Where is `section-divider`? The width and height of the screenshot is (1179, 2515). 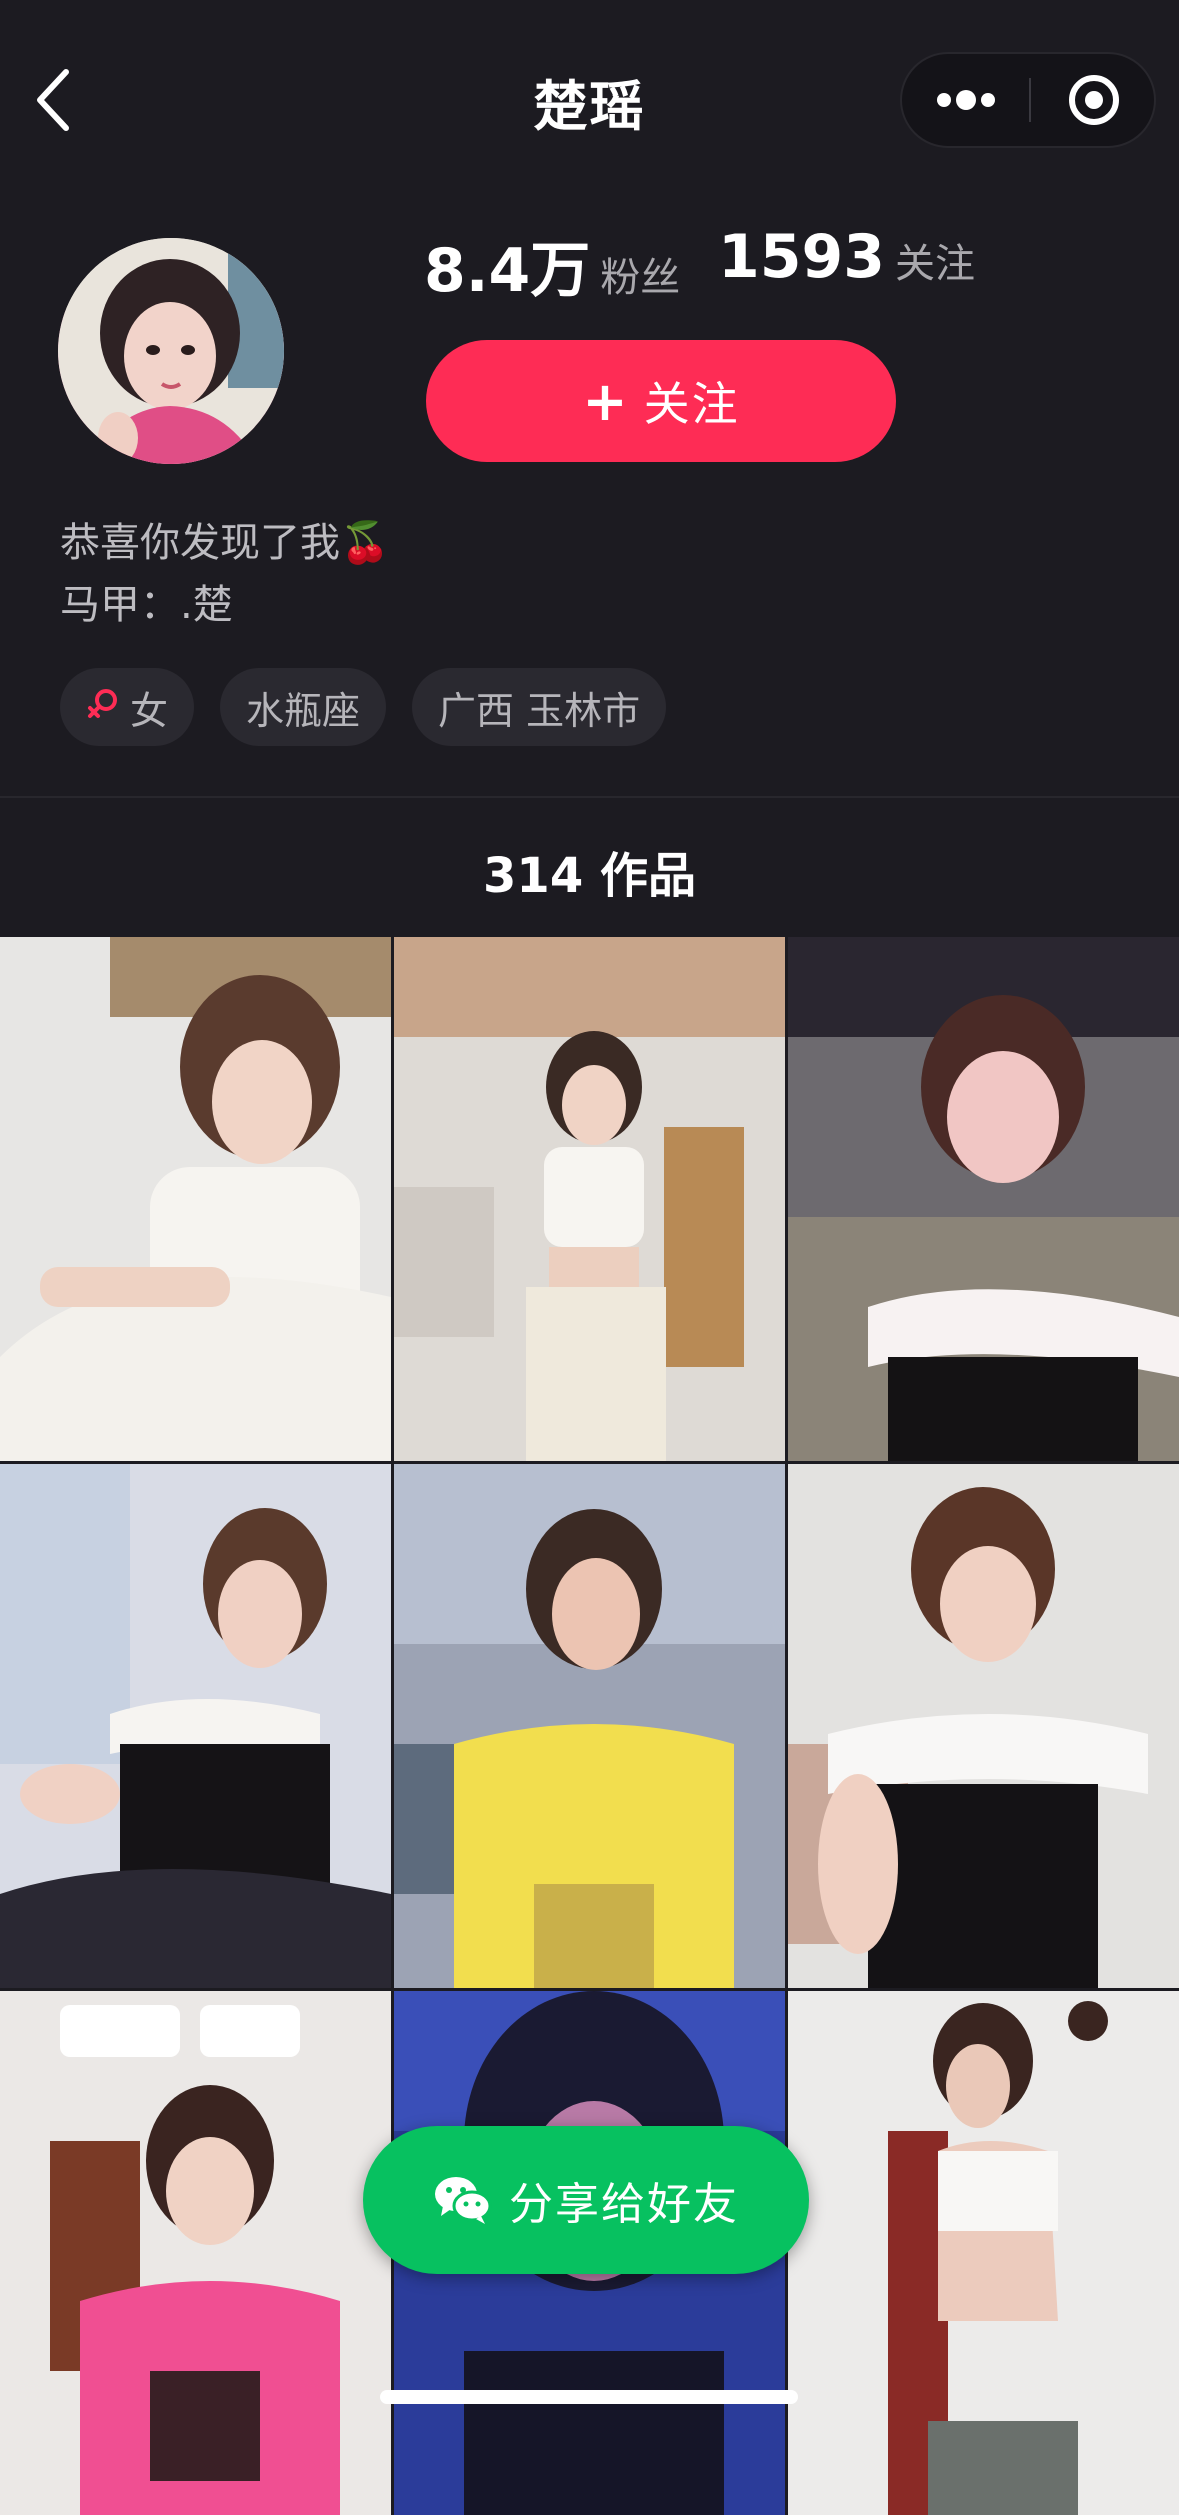 section-divider is located at coordinates (589, 797).